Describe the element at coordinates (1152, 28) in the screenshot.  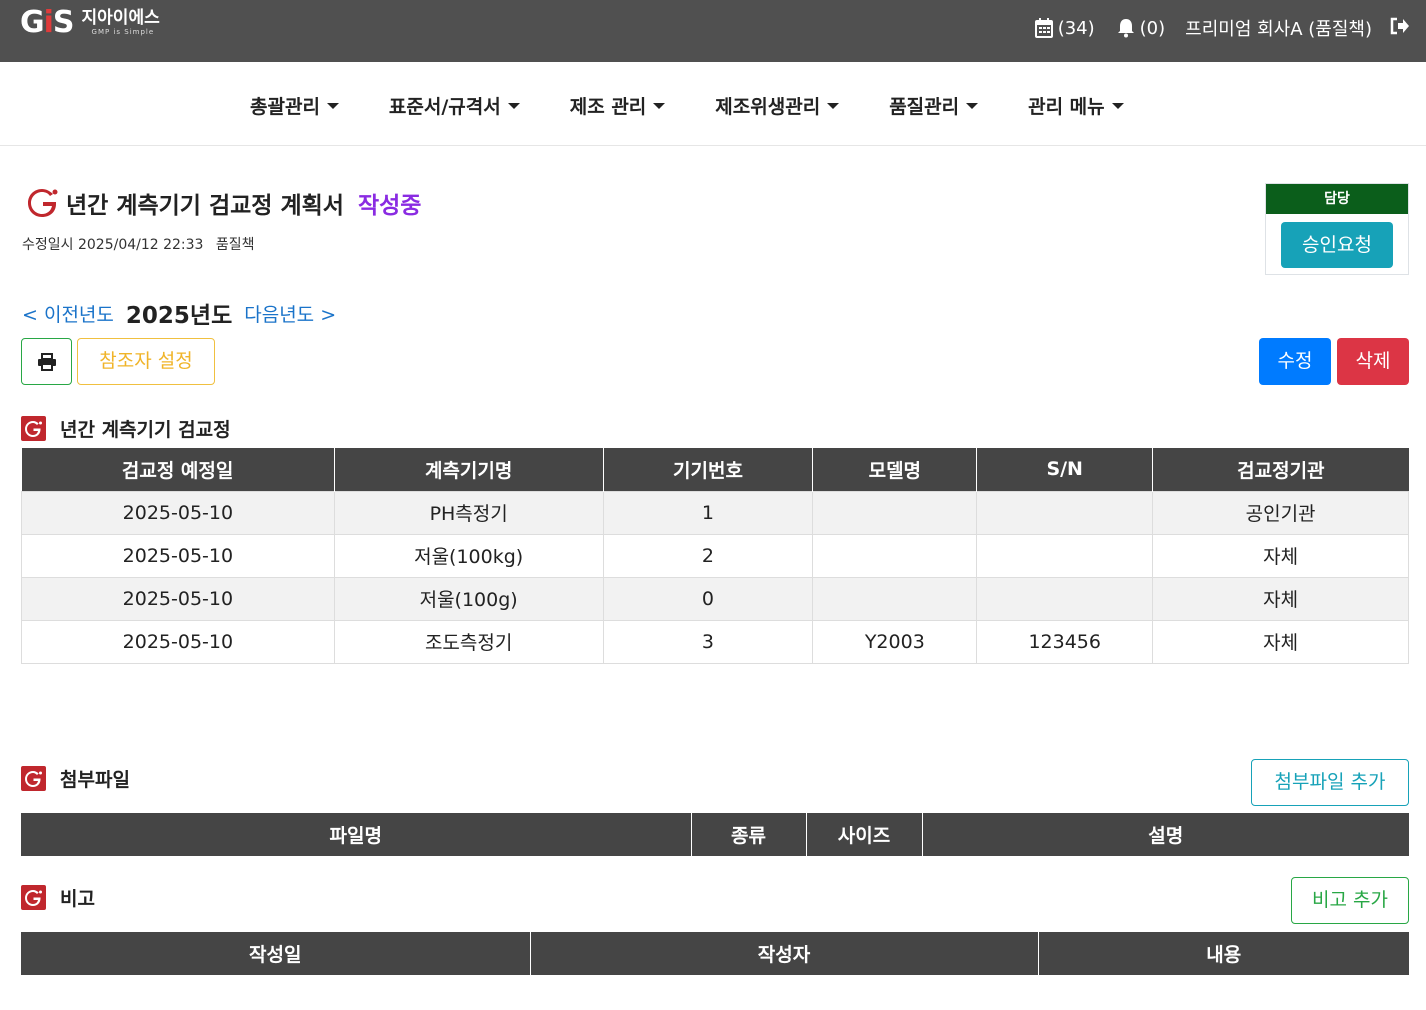
I see `notification-count: (0)` at that location.